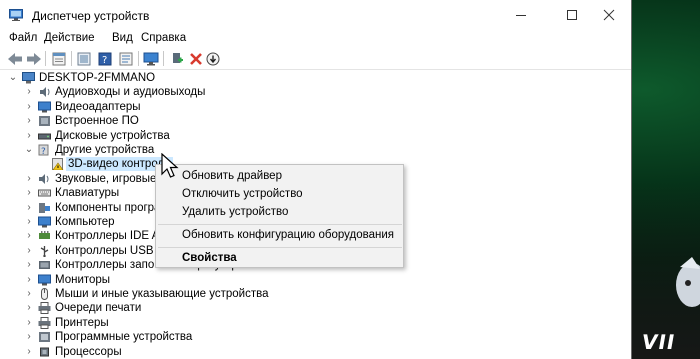  I want to click on minimize-button, so click(521, 15).